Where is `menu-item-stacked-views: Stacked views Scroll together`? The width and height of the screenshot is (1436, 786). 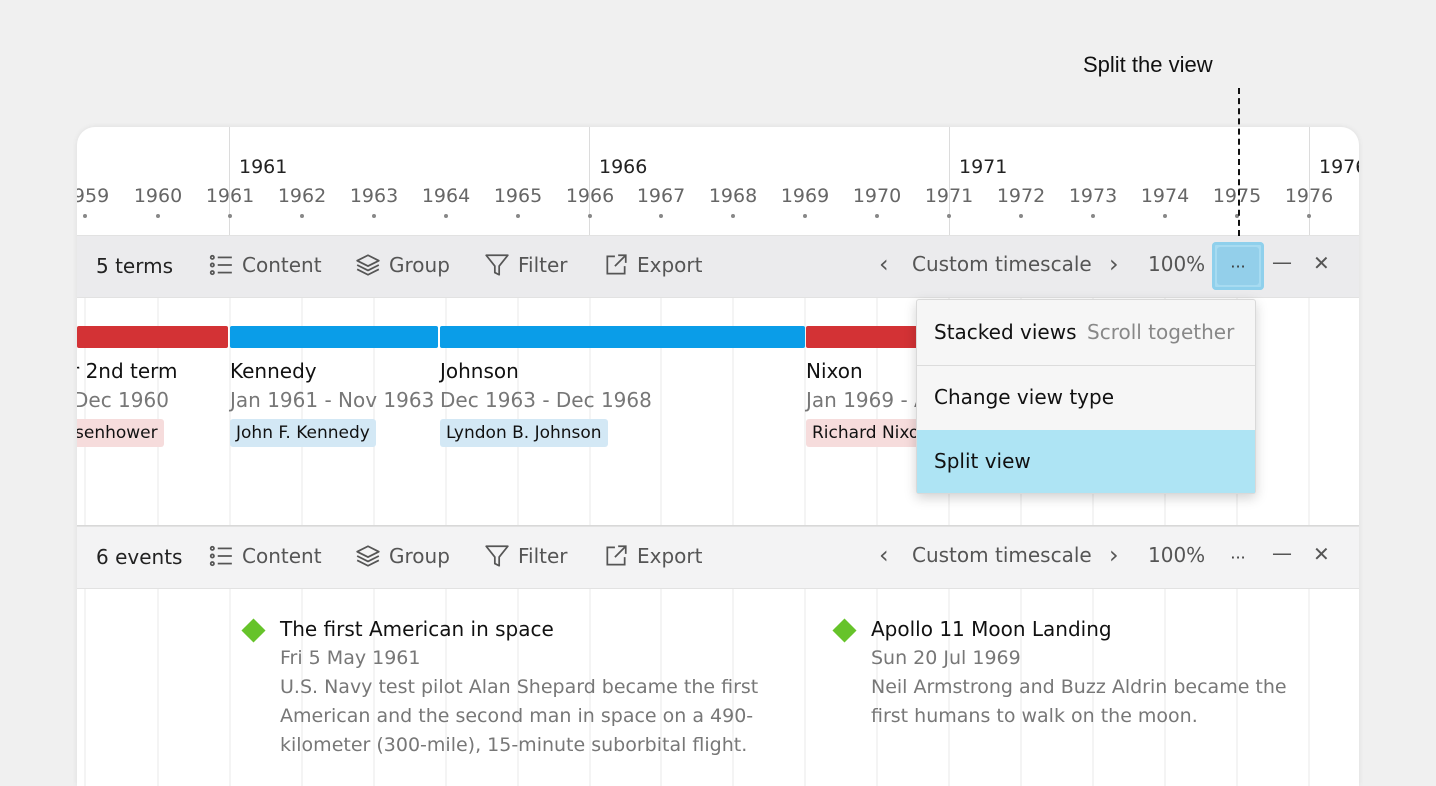
menu-item-stacked-views: Stacked views Scroll together is located at coordinates (1086, 332).